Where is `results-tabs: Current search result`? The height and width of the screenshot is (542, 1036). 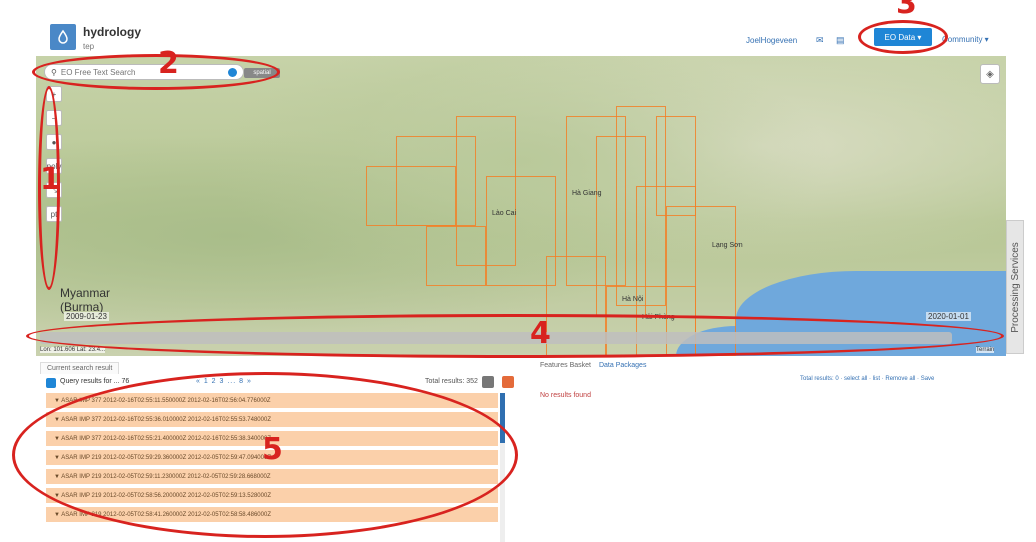 results-tabs: Current search result is located at coordinates (80, 368).